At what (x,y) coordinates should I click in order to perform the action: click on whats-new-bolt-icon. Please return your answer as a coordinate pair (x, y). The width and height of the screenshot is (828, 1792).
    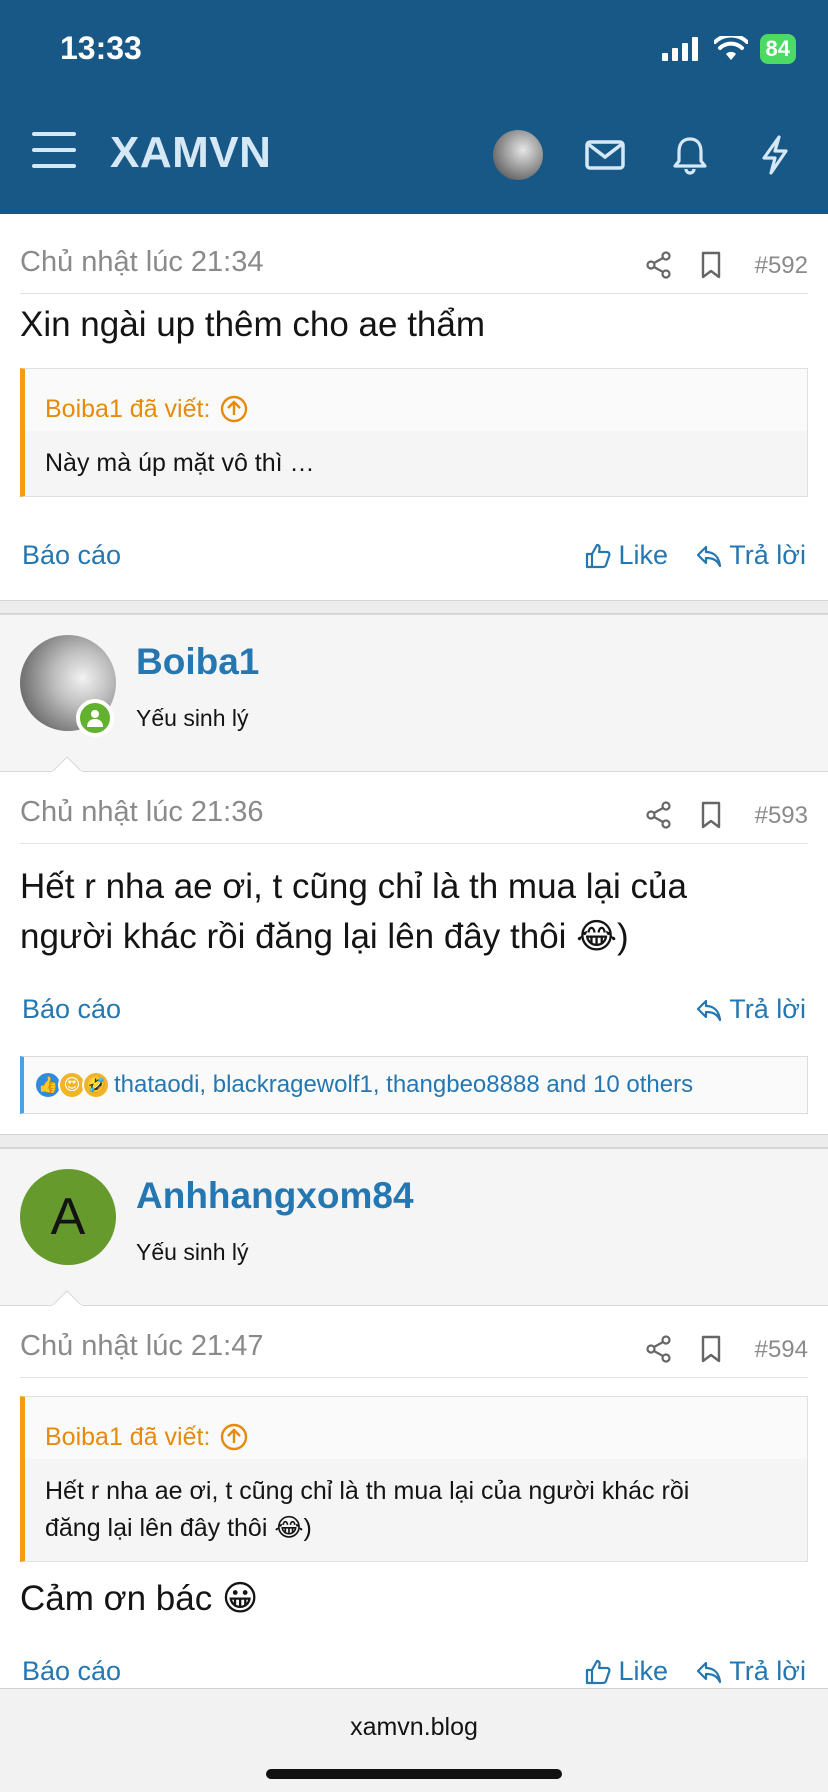
    Looking at the image, I should click on (775, 155).